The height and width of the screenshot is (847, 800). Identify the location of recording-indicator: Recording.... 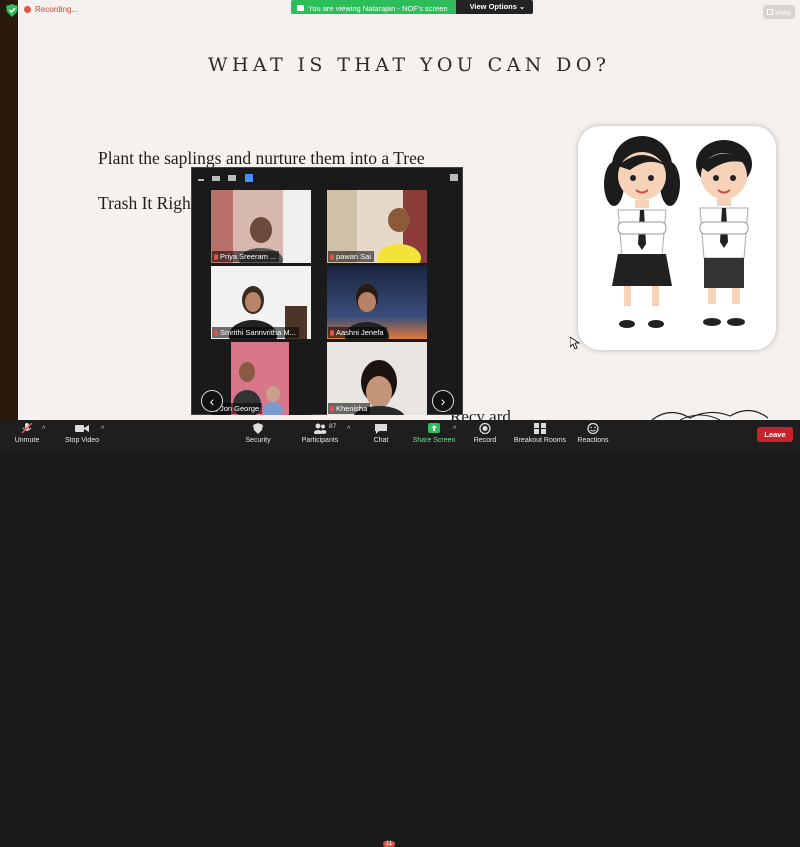
(51, 9).